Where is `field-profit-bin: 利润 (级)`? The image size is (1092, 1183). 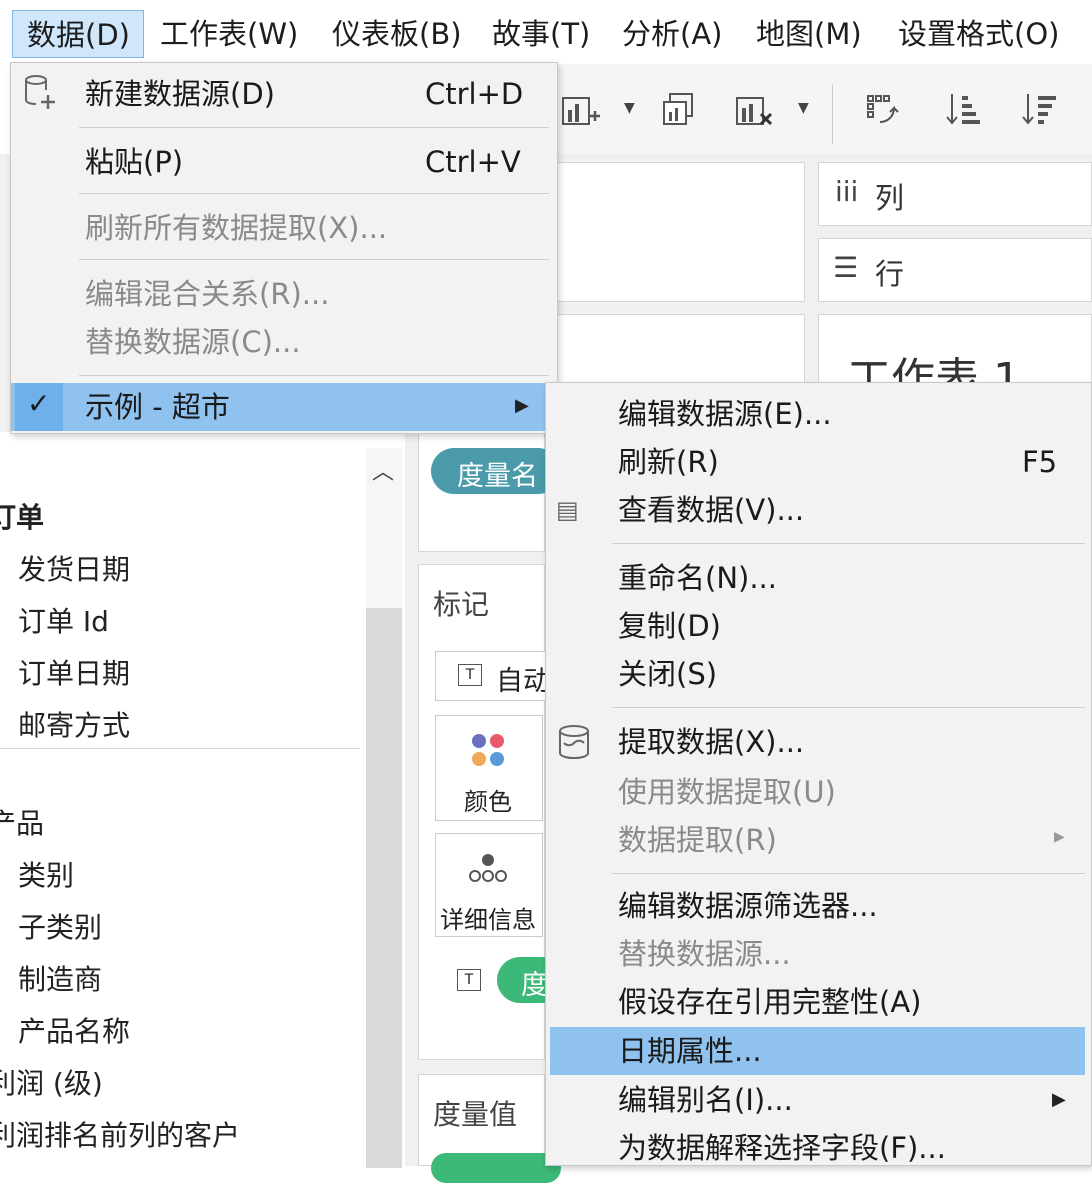
field-profit-bin: 利润 (级) is located at coordinates (51, 1082).